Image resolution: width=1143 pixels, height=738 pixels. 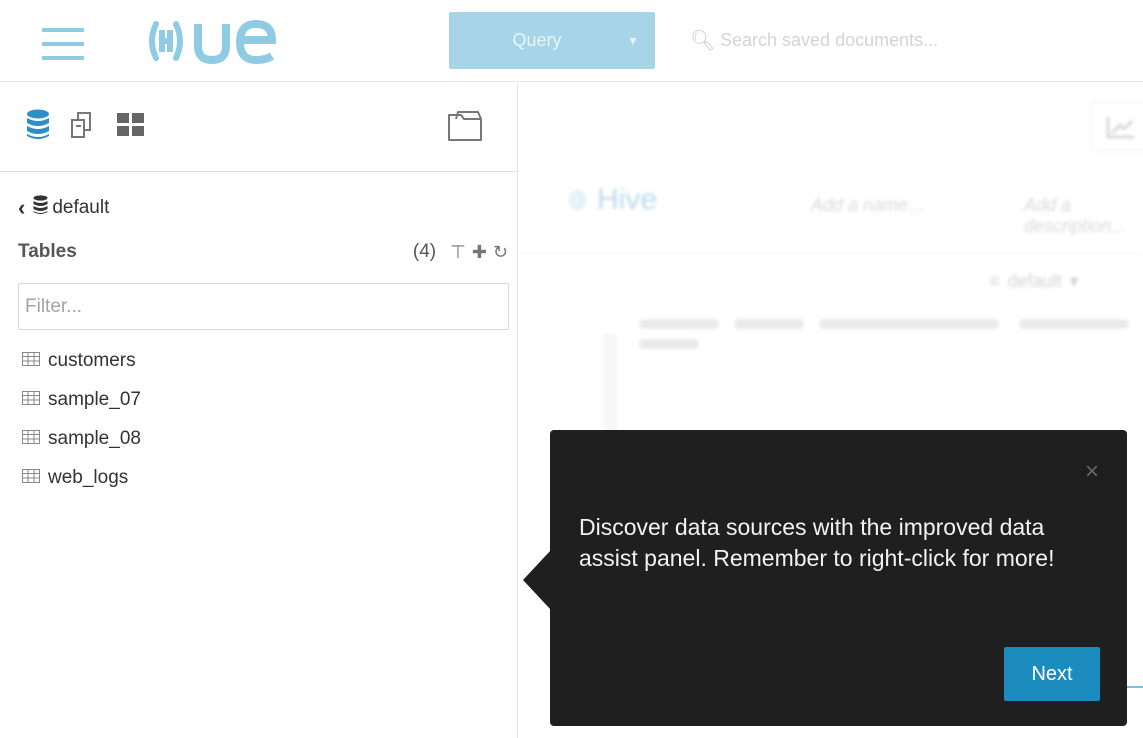 I want to click on tables-list: customers sample_07 sample_08 web_logs, so click(x=81, y=419).